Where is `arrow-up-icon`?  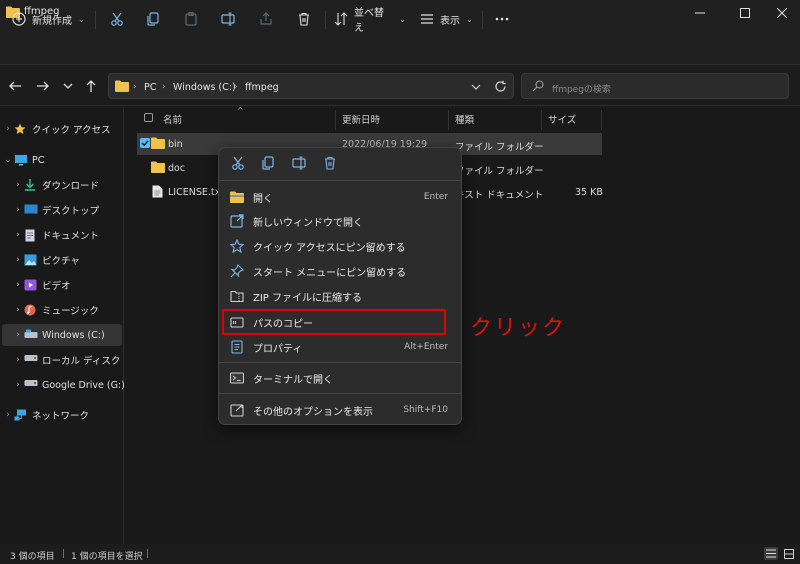
arrow-up-icon is located at coordinates (91, 86).